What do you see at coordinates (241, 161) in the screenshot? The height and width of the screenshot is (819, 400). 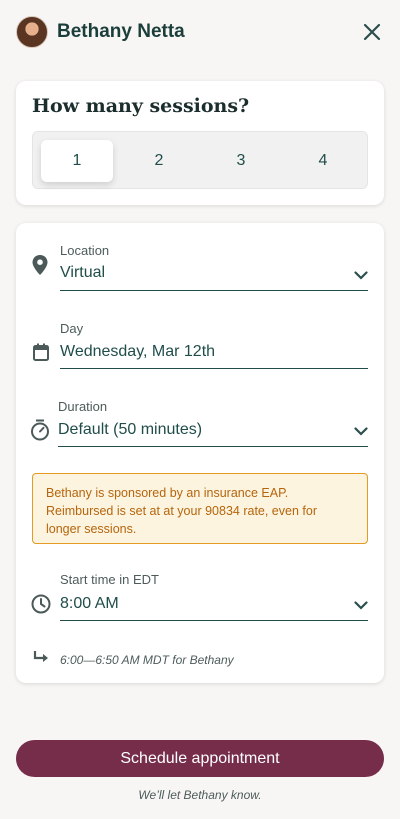 I see `session-option-3: 3` at bounding box center [241, 161].